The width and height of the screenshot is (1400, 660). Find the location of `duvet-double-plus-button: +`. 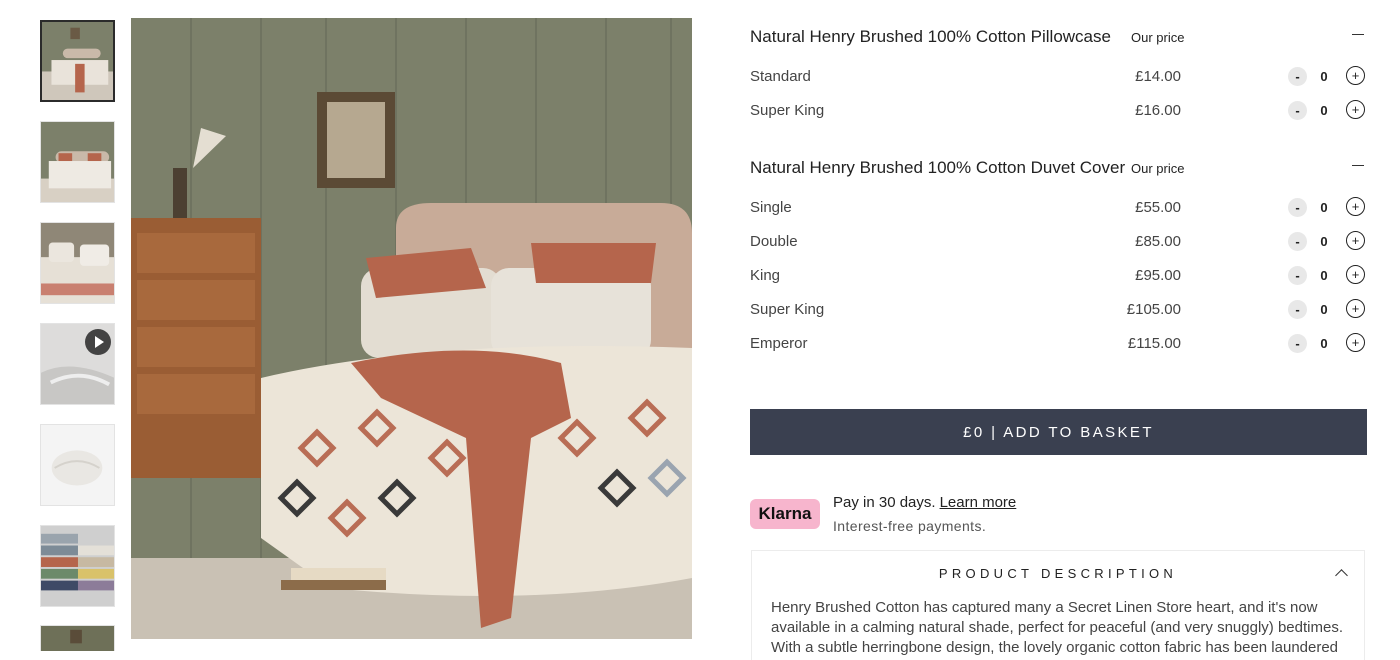

duvet-double-plus-button: + is located at coordinates (1355, 240).